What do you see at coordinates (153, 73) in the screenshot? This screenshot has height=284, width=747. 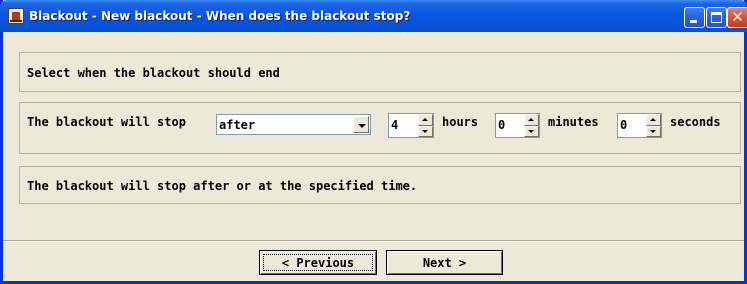 I see `instructions-text: Select when the blackout should end` at bounding box center [153, 73].